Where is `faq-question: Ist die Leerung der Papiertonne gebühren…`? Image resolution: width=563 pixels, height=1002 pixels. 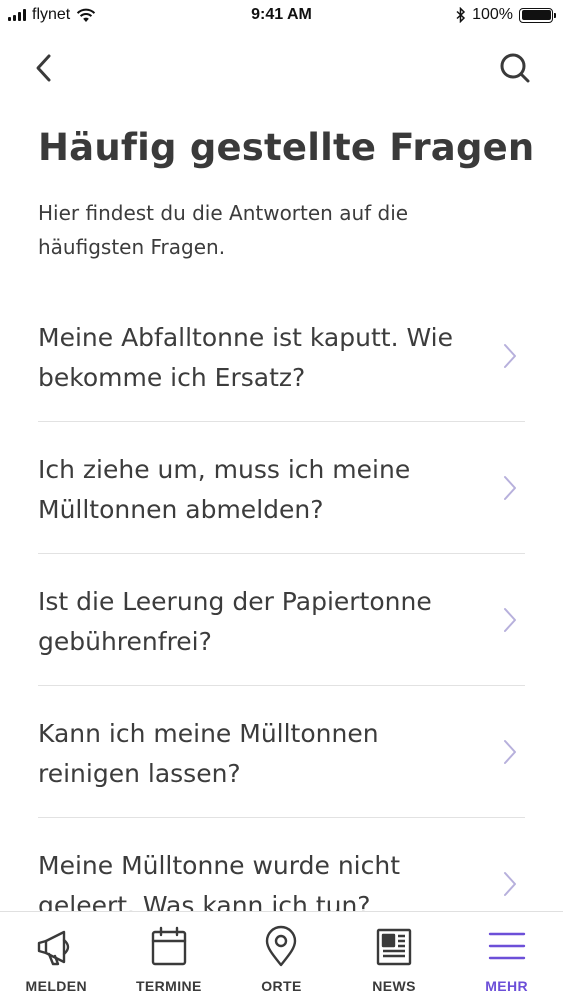 faq-question: Ist die Leerung der Papiertonne gebühren… is located at coordinates (235, 621).